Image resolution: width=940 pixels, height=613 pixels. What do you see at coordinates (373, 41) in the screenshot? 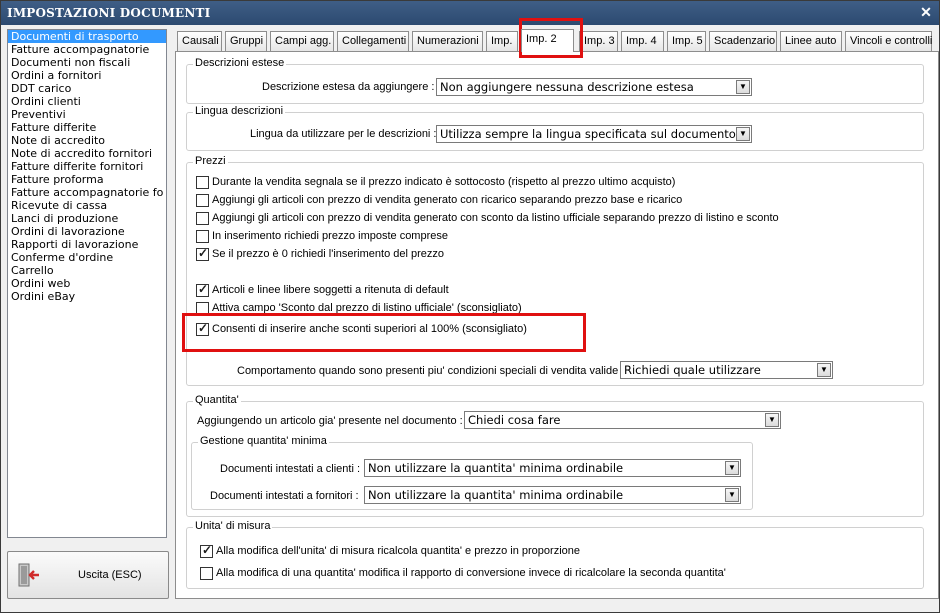
I see `tab-collegamenti: Collegamenti` at bounding box center [373, 41].